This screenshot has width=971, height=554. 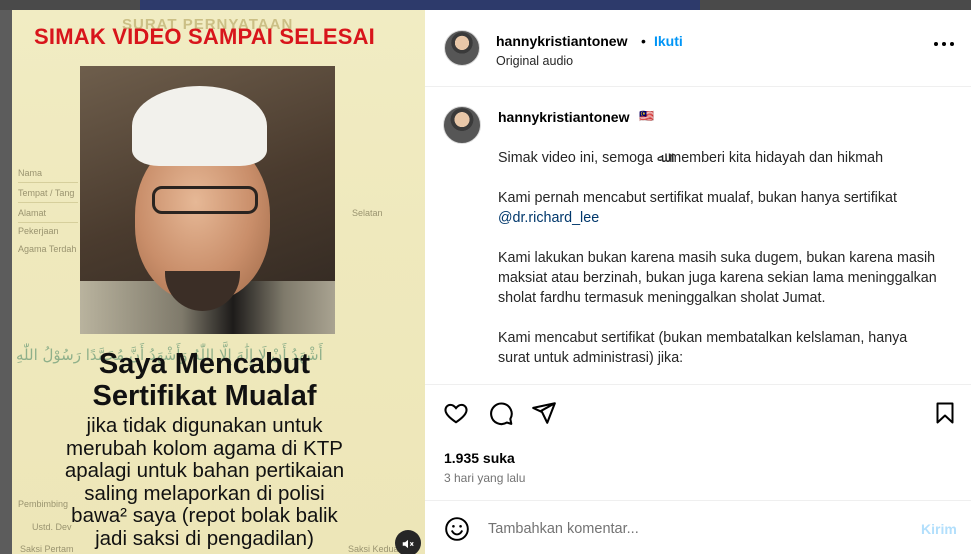 I want to click on author-avatar, so click(x=462, y=48).